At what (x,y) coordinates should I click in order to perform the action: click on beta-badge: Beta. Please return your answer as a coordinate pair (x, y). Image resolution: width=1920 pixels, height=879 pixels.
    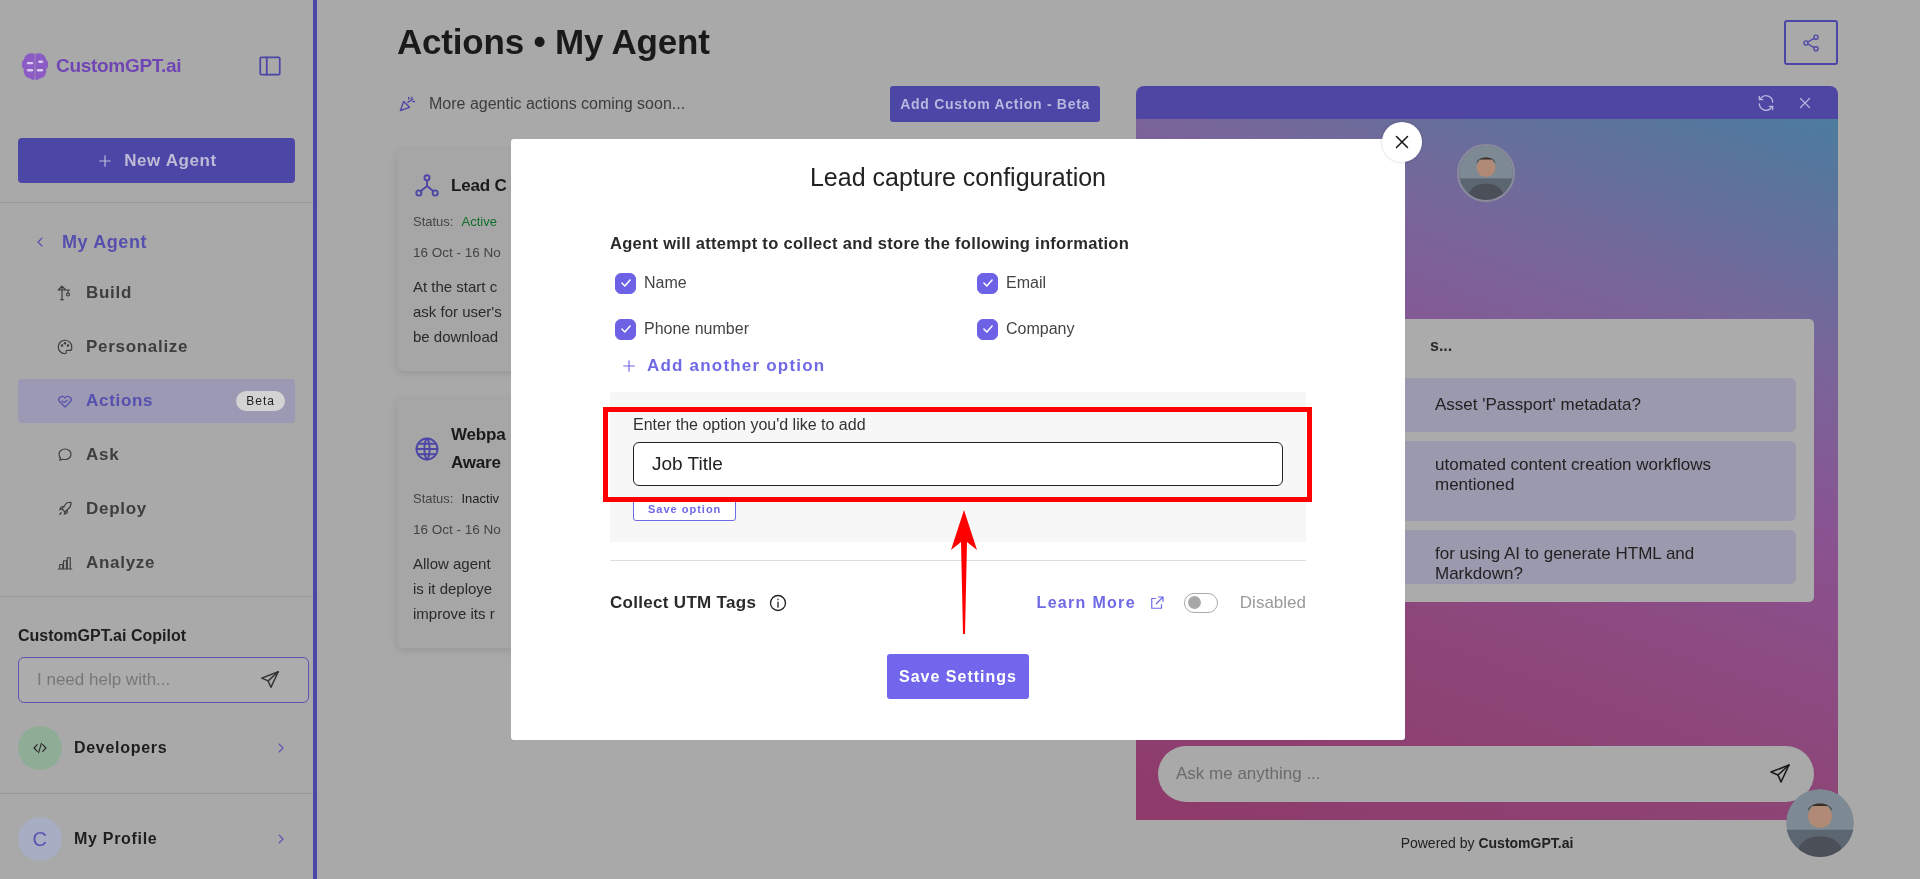
    Looking at the image, I should click on (260, 401).